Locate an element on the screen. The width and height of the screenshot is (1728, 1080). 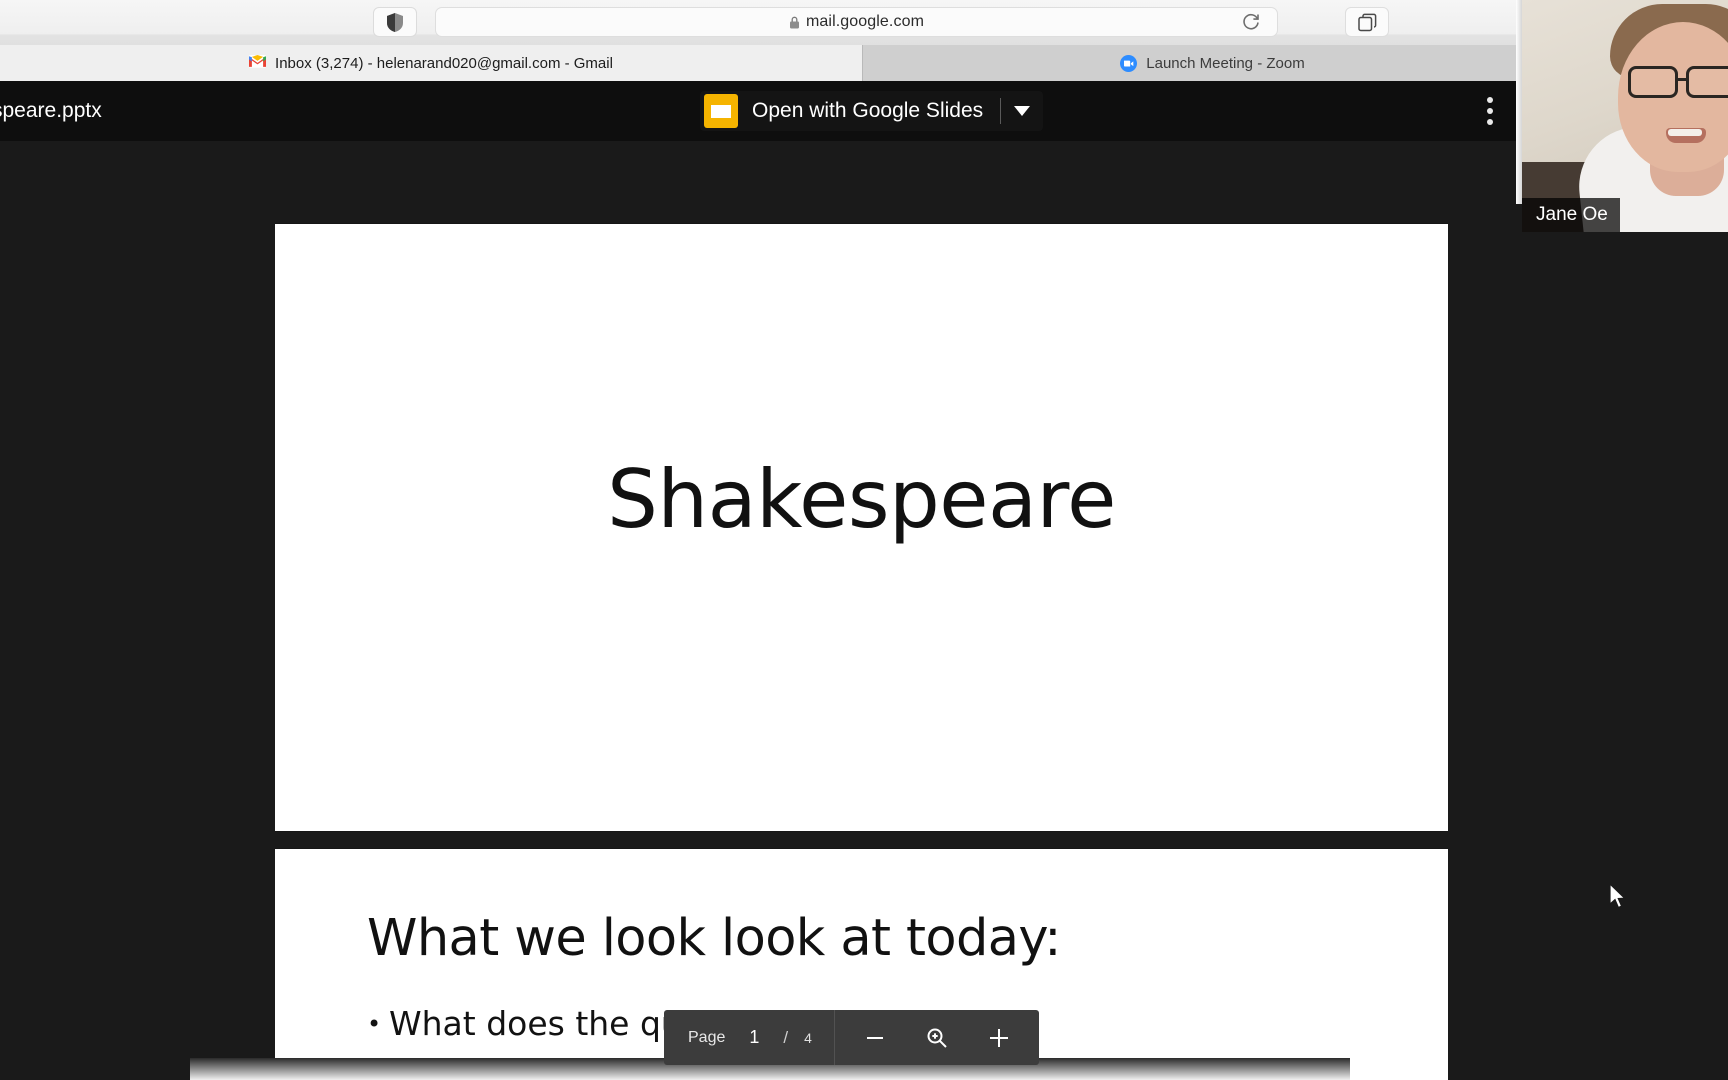
video-teeth is located at coordinates (1685, 132).